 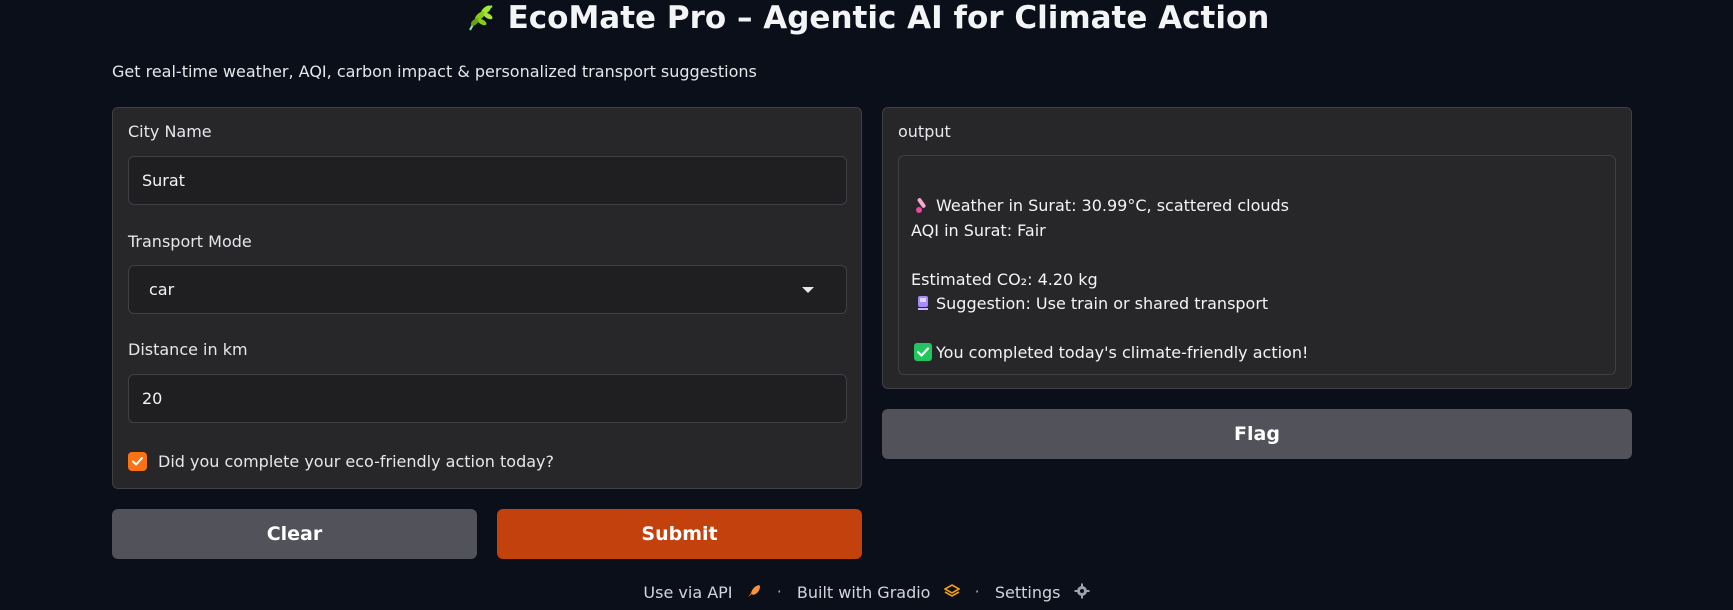 I want to click on submit-button: Submit, so click(x=679, y=534).